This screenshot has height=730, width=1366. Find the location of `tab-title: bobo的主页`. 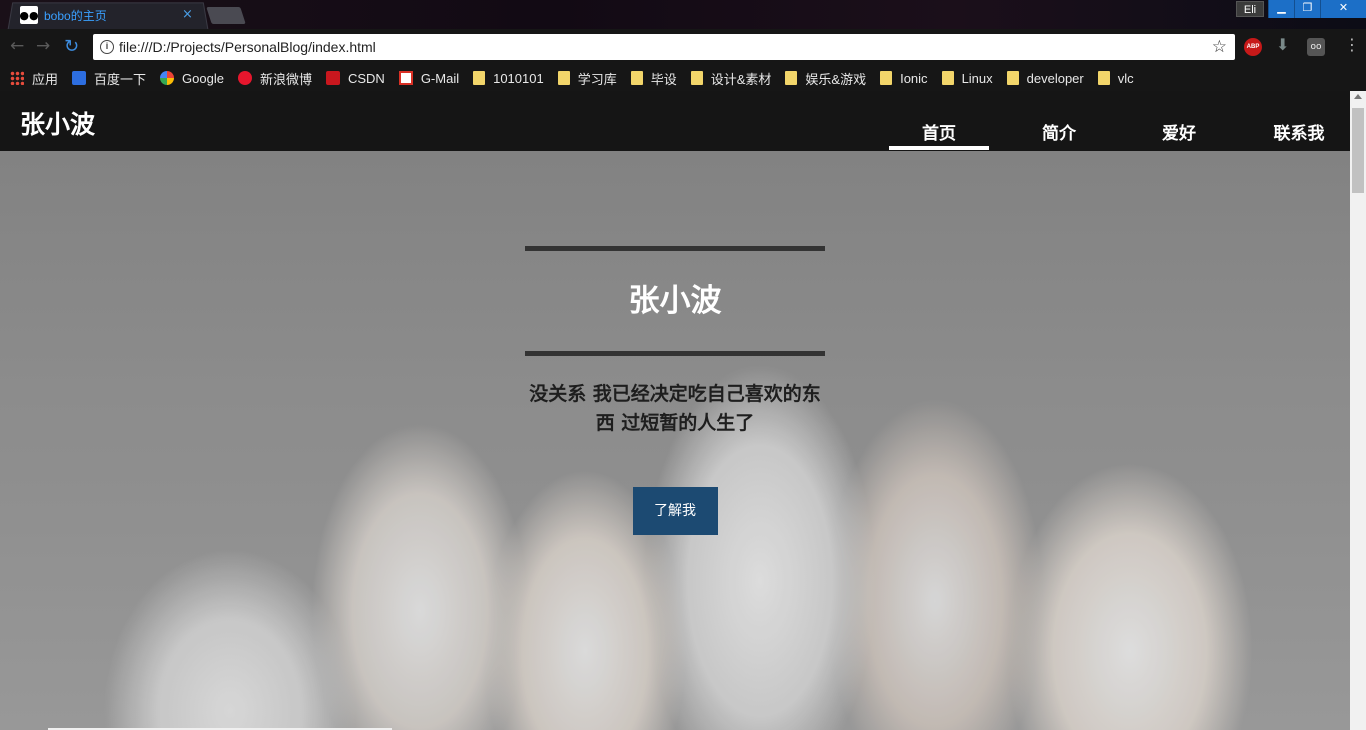

tab-title: bobo的主页 is located at coordinates (75, 15).